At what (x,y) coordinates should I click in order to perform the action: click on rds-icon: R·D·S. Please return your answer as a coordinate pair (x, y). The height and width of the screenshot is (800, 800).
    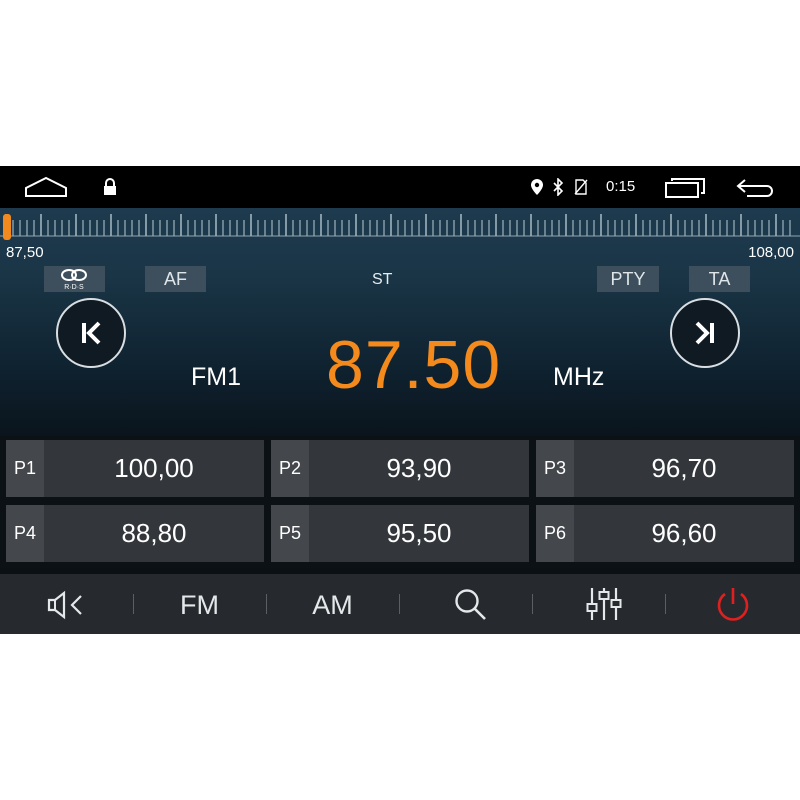
    Looking at the image, I should click on (74, 280).